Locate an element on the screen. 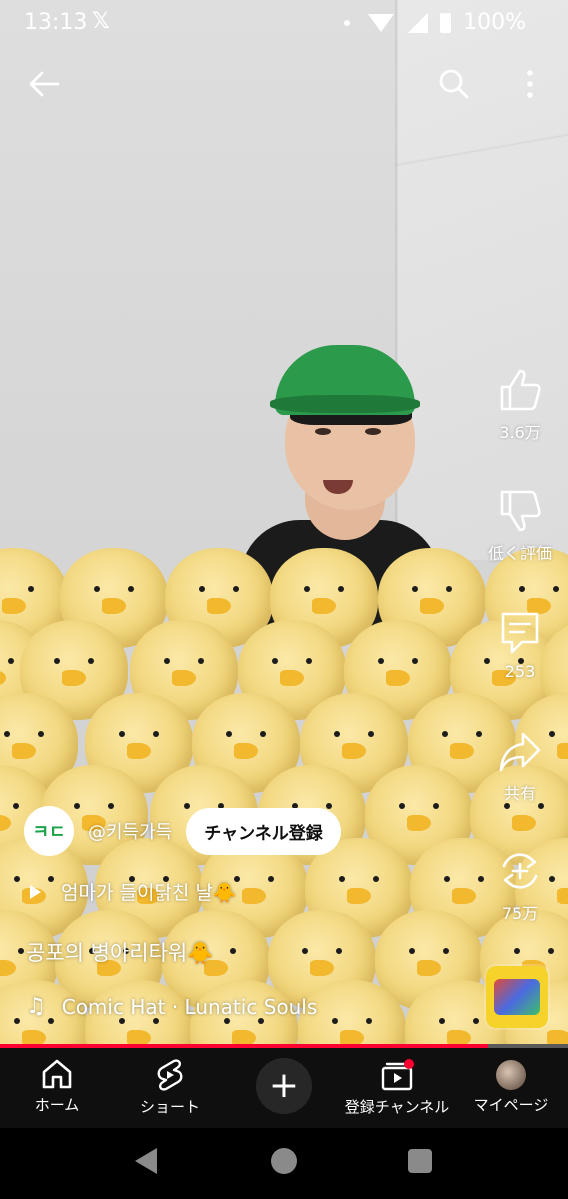  nav-mypage: マイページ is located at coordinates (511, 1086).